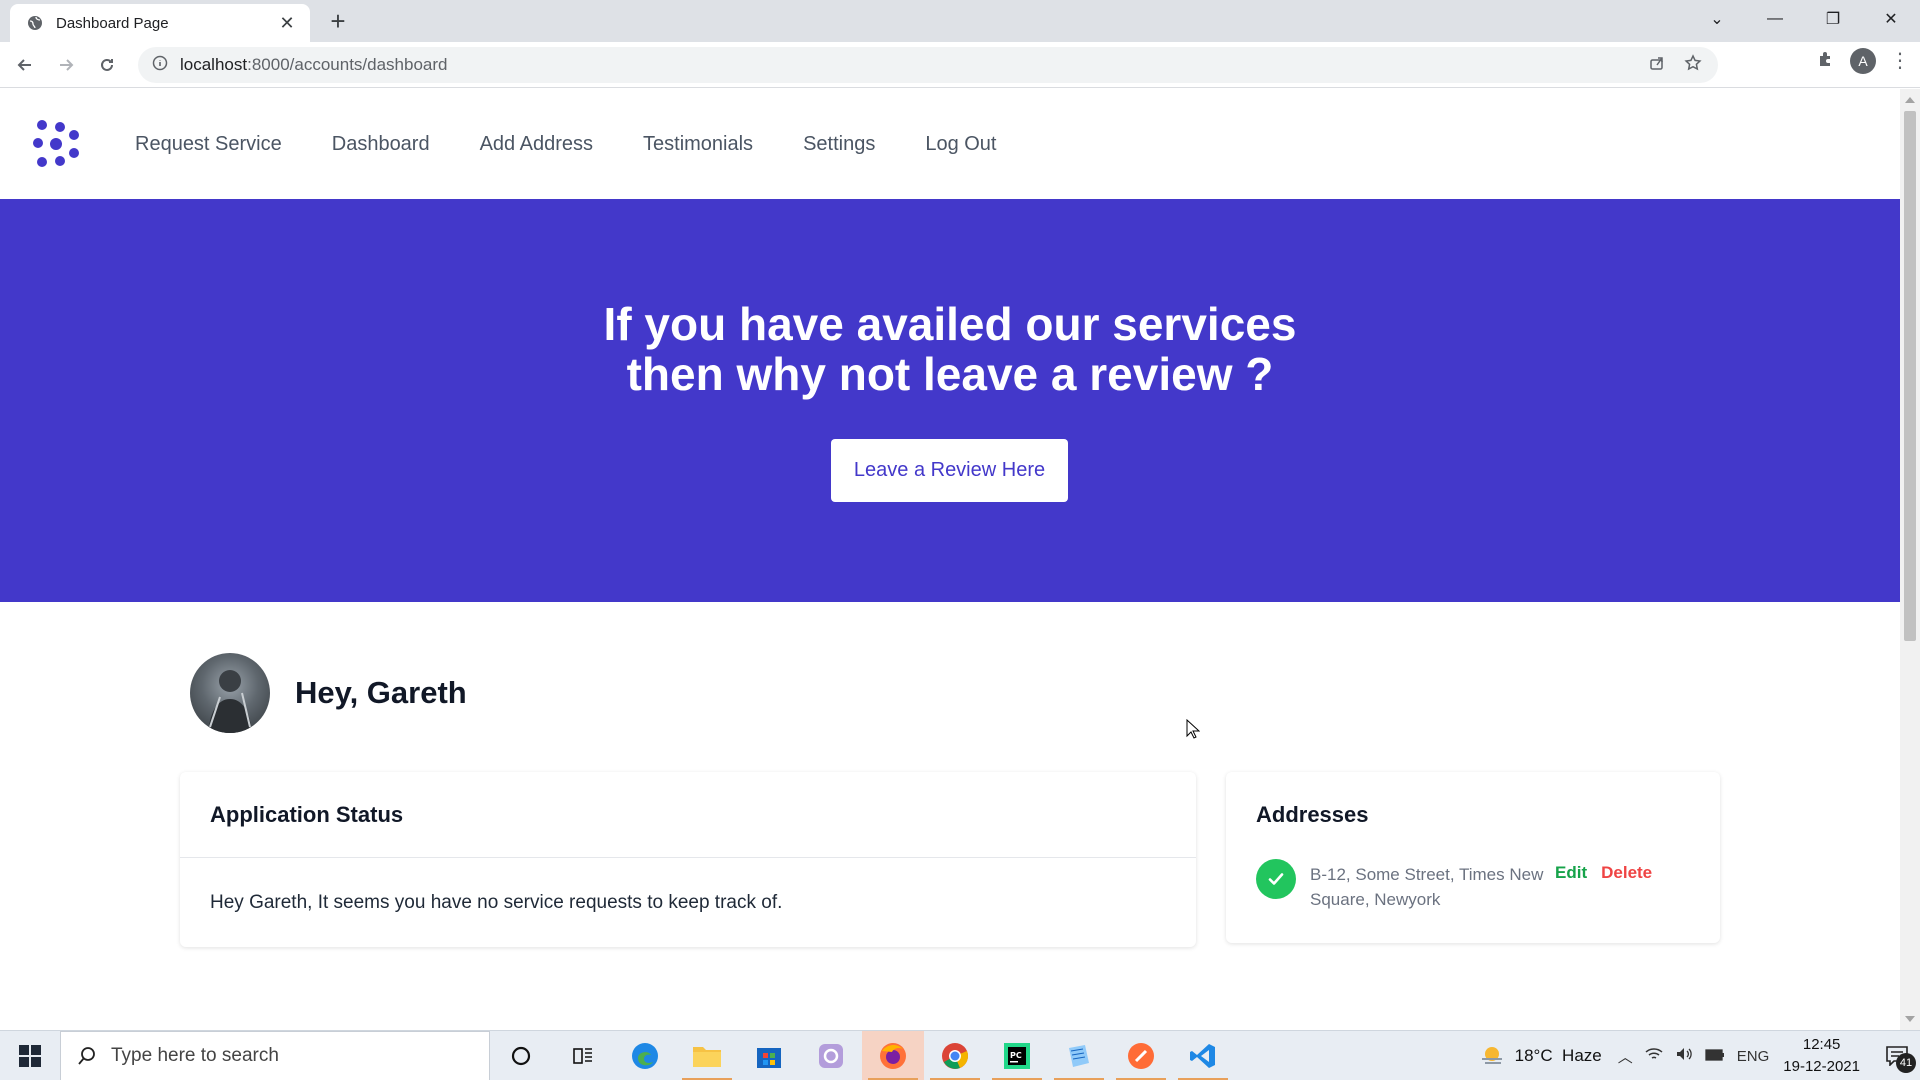 This screenshot has height=1080, width=1920. What do you see at coordinates (949, 470) in the screenshot?
I see `leave-review-button: Leave a Review Here` at bounding box center [949, 470].